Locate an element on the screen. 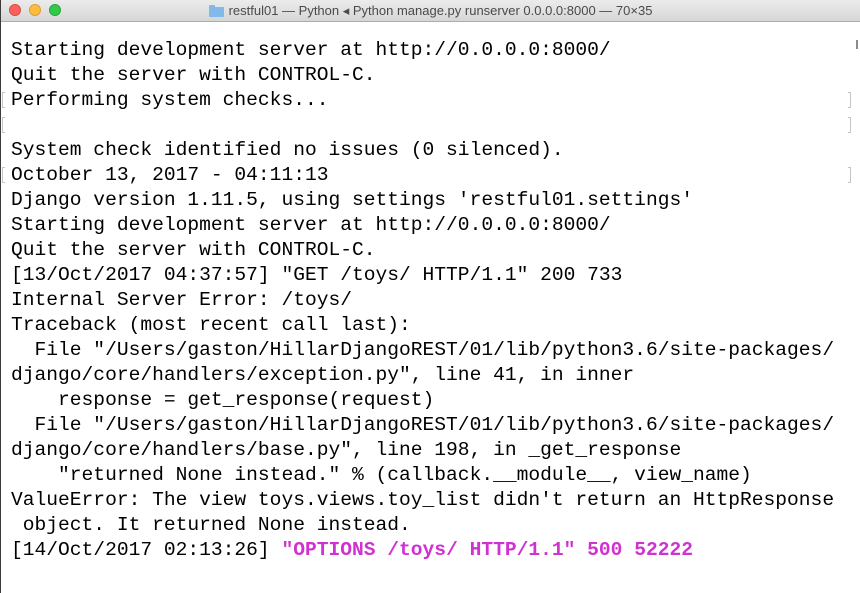 The width and height of the screenshot is (860, 593). log-timestamp: [14/Oct/2017 02:13:26] is located at coordinates (146, 550).